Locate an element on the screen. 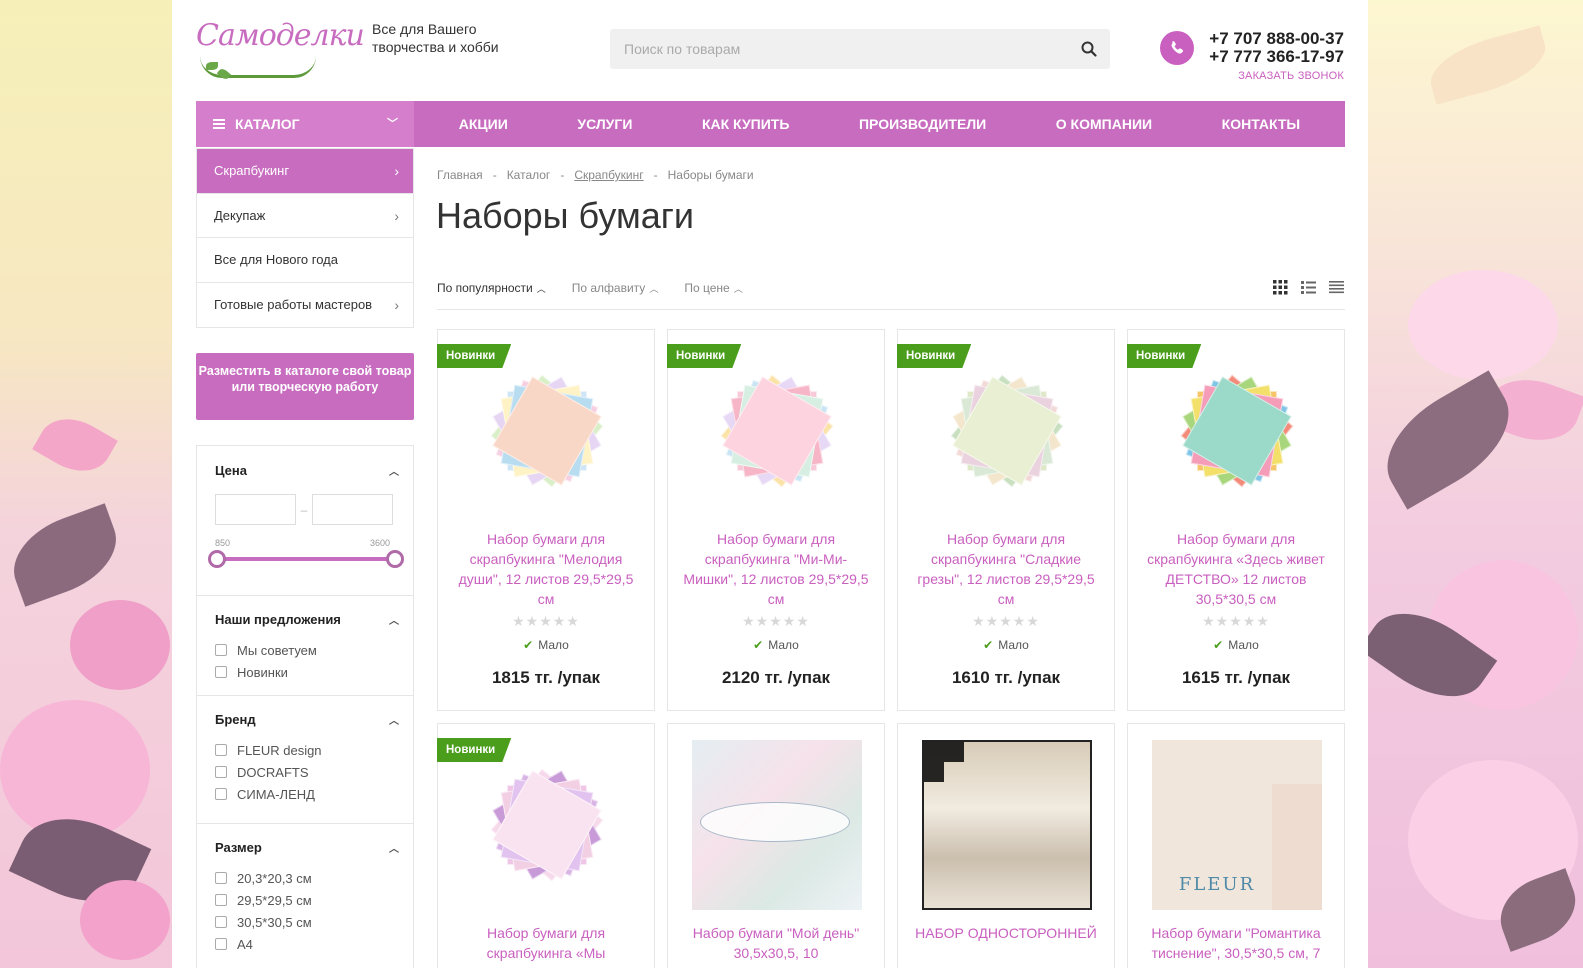 The height and width of the screenshot is (968, 1583). tagline: Все для Вашего творчества и хобби is located at coordinates (435, 38).